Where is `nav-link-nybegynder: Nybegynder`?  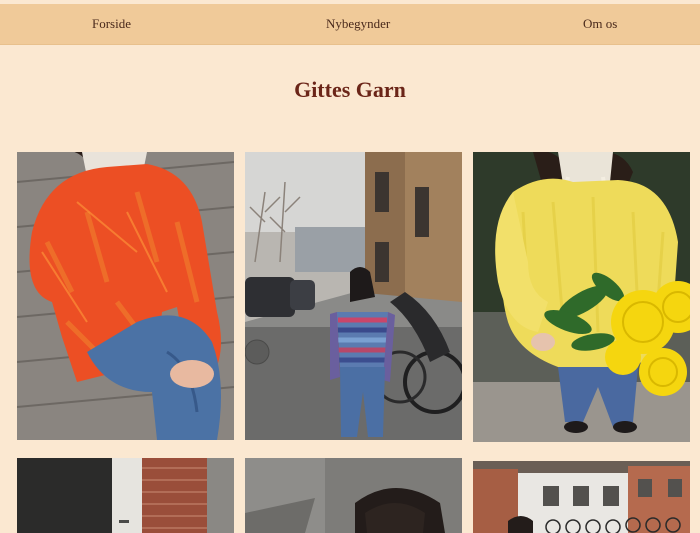
nav-link-nybegynder: Nybegynder is located at coordinates (358, 24).